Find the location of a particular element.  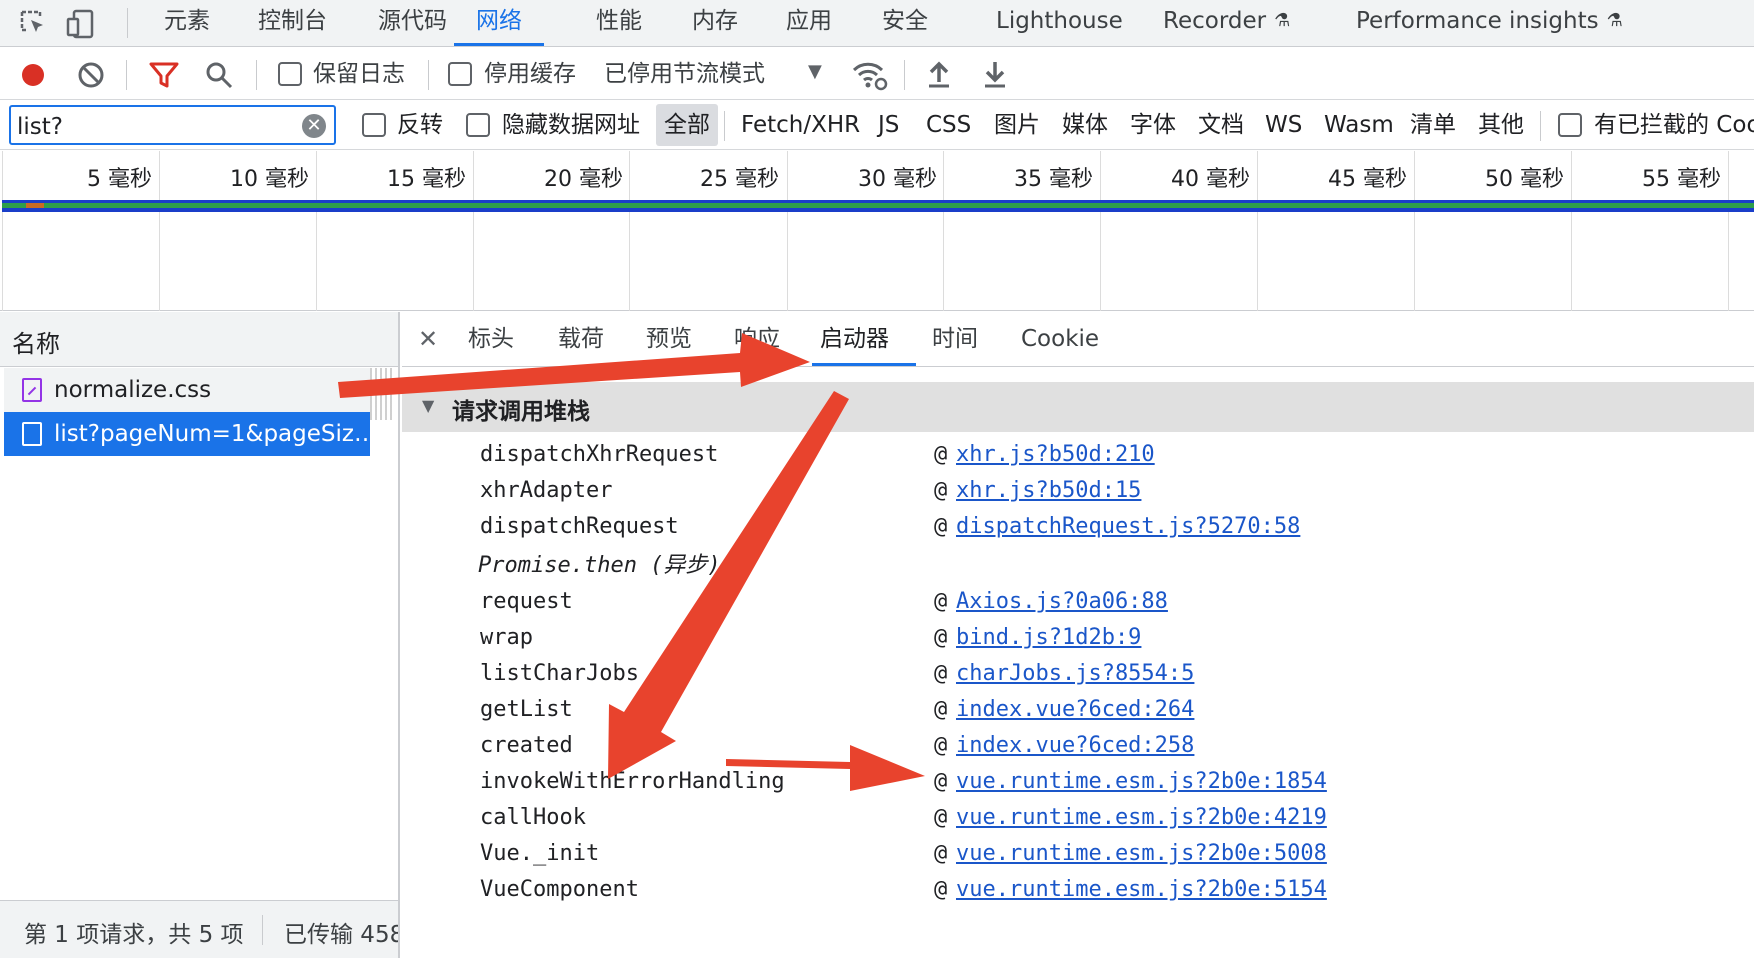

import-har-icon is located at coordinates (939, 74).